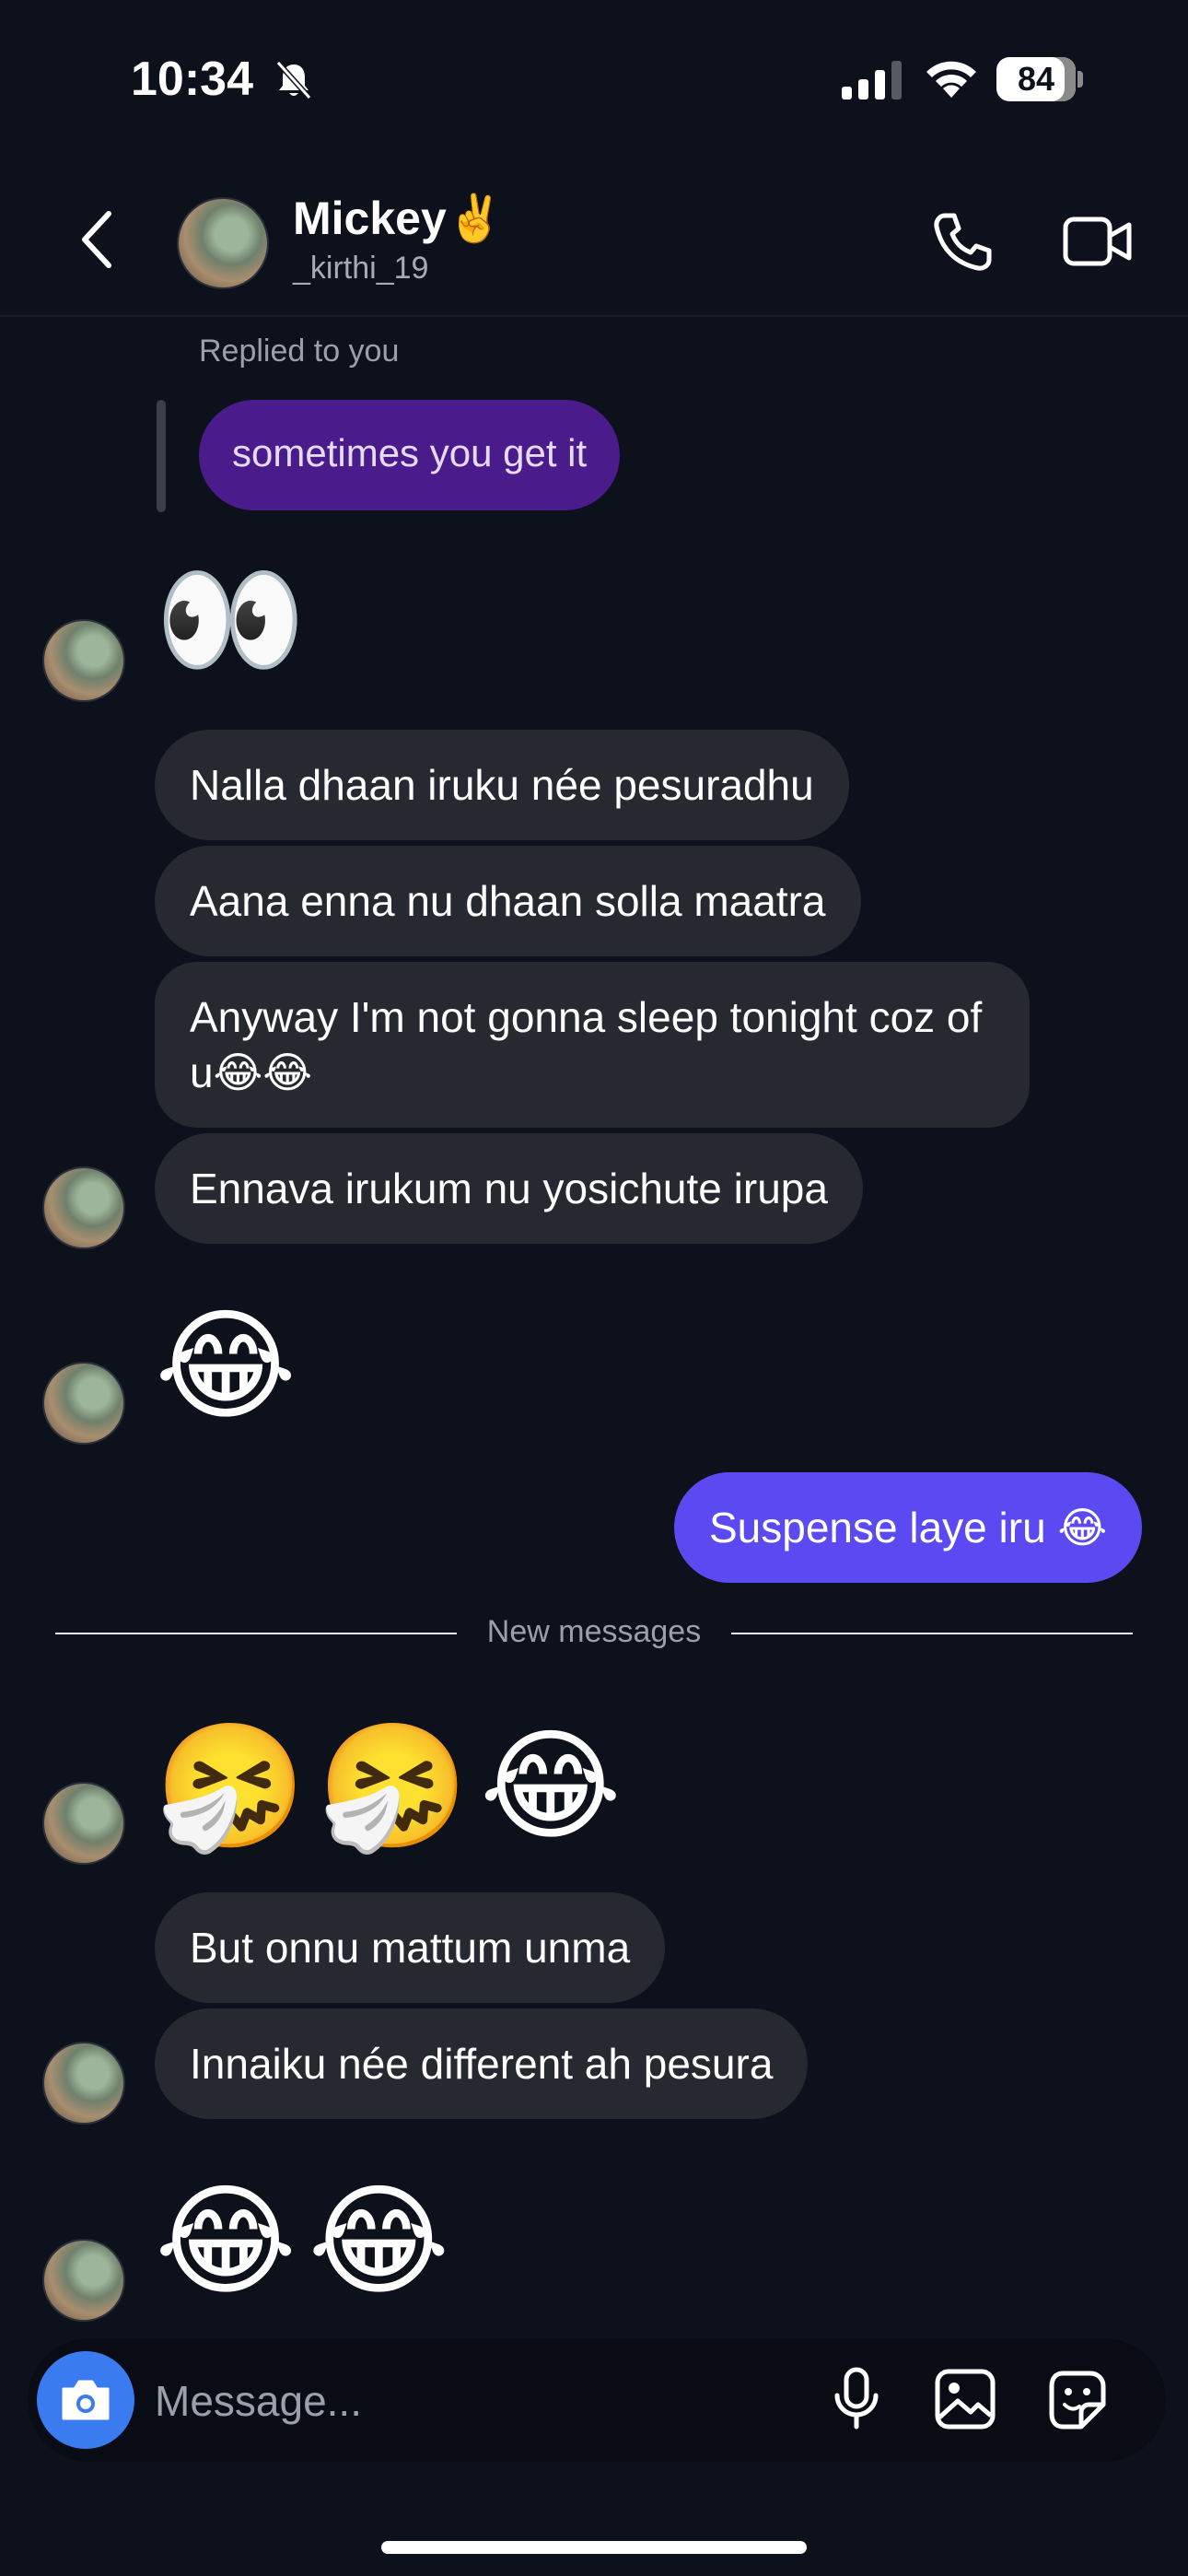  I want to click on status-time: 10:34, so click(192, 79).